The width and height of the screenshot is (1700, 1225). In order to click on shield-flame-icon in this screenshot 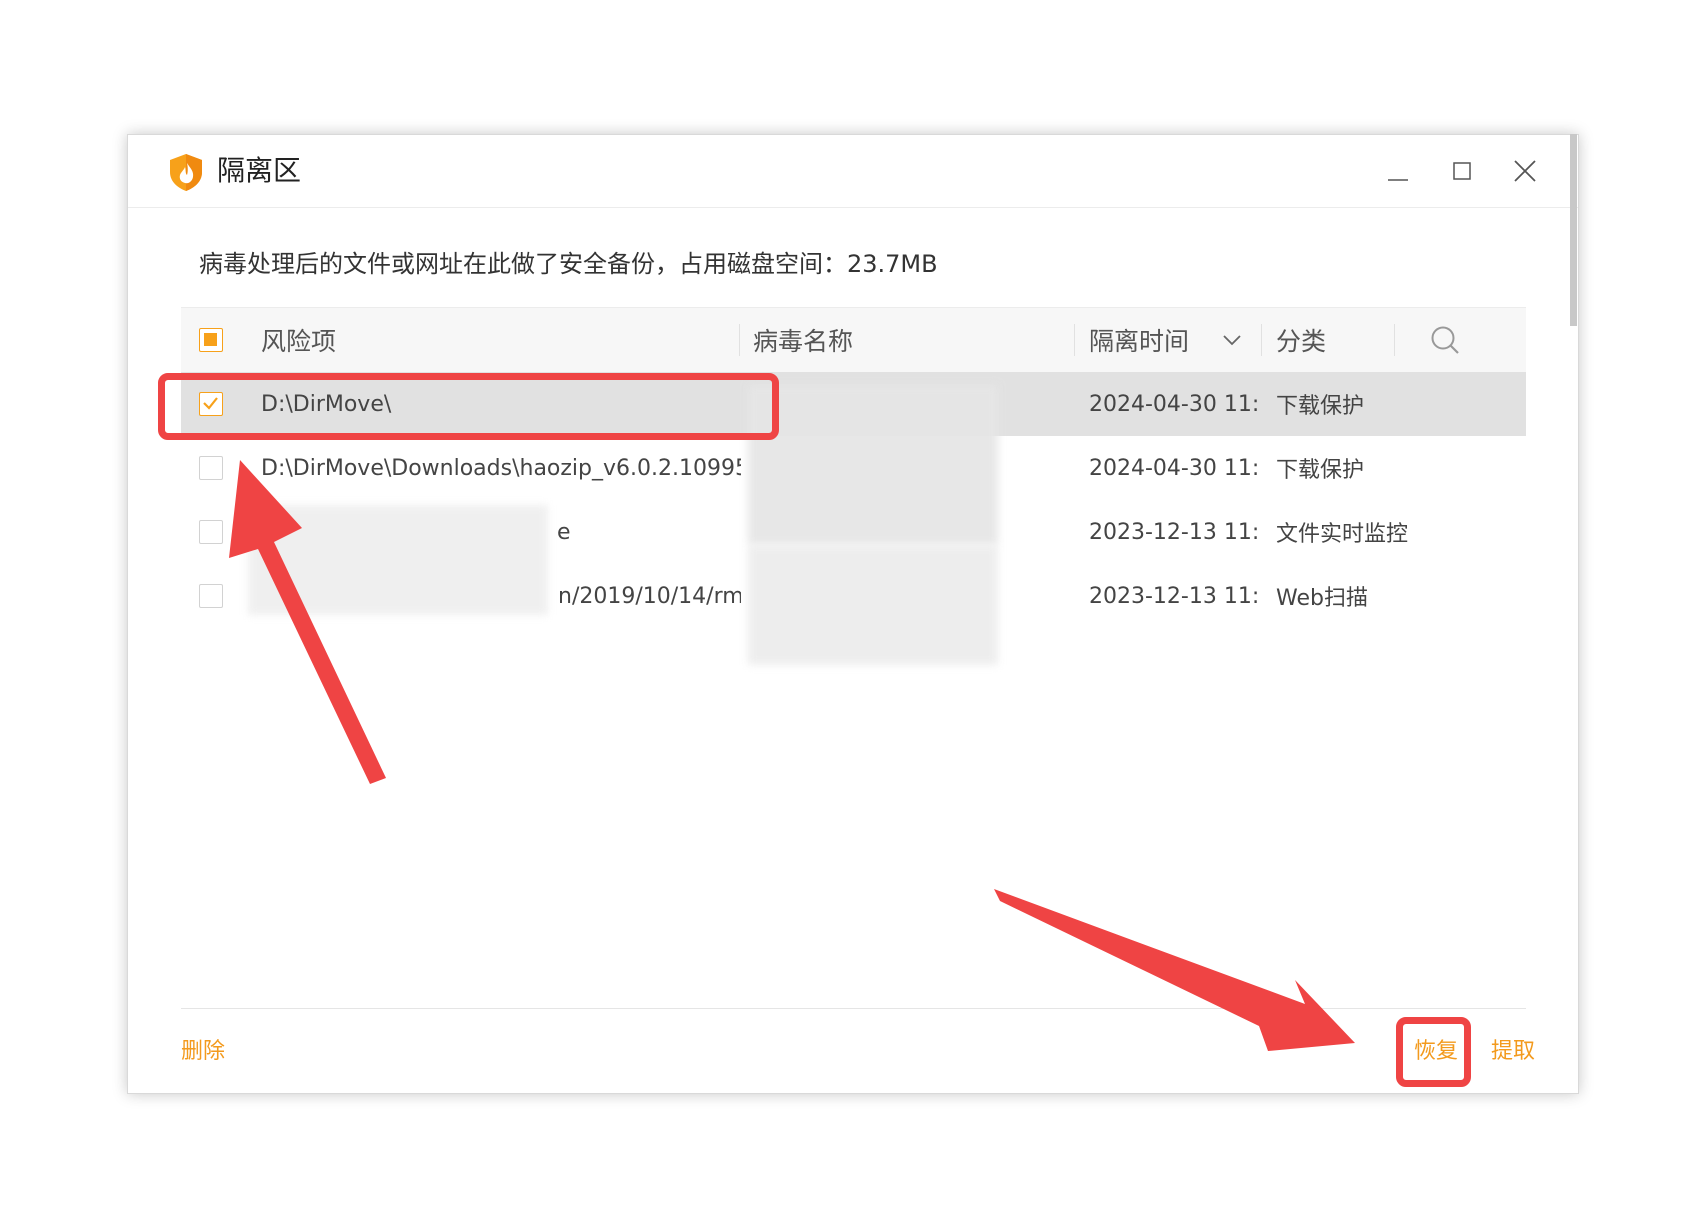, I will do `click(186, 172)`.